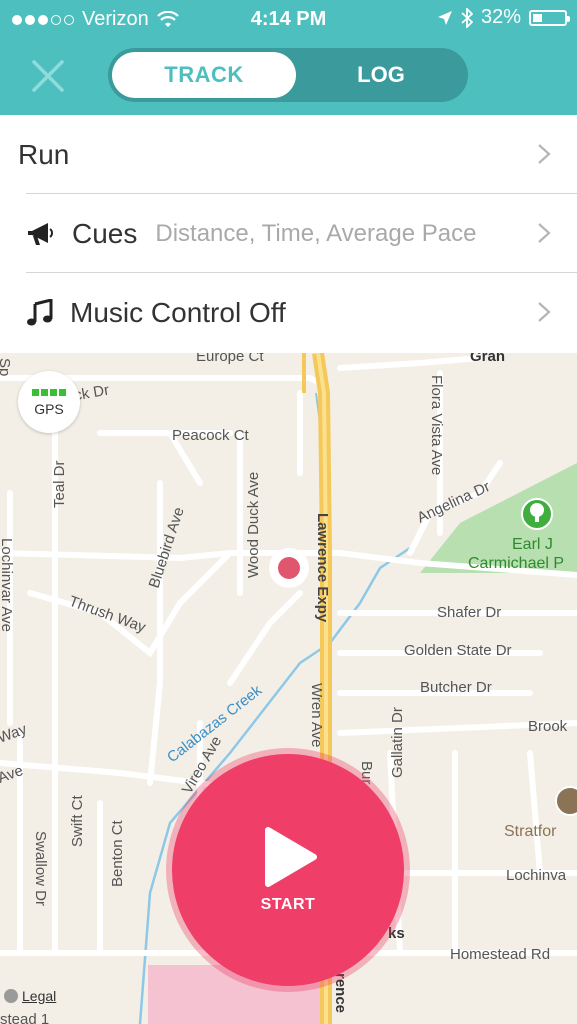 This screenshot has width=577, height=1024. Describe the element at coordinates (340, 993) in the screenshot. I see `street-label: rence` at that location.